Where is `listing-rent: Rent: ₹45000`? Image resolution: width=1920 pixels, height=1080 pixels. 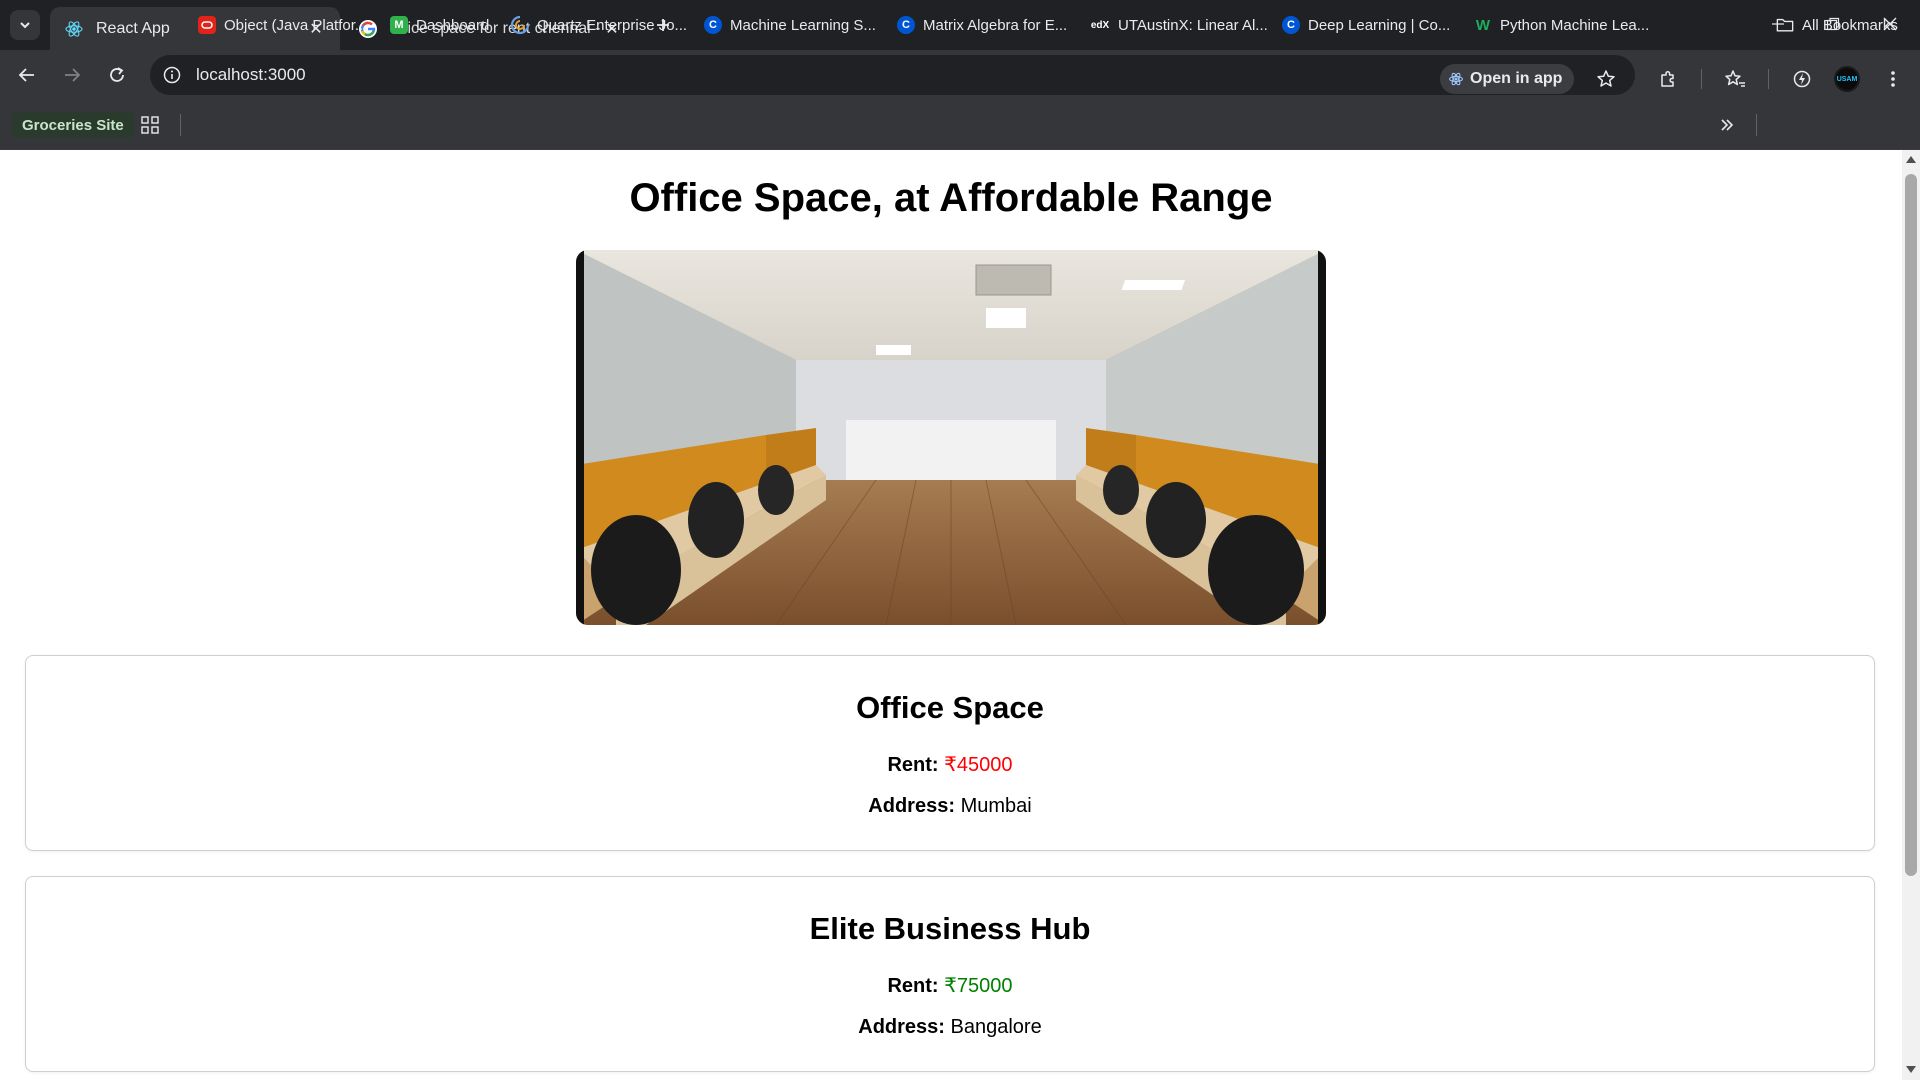 listing-rent: Rent: ₹45000 is located at coordinates (950, 764).